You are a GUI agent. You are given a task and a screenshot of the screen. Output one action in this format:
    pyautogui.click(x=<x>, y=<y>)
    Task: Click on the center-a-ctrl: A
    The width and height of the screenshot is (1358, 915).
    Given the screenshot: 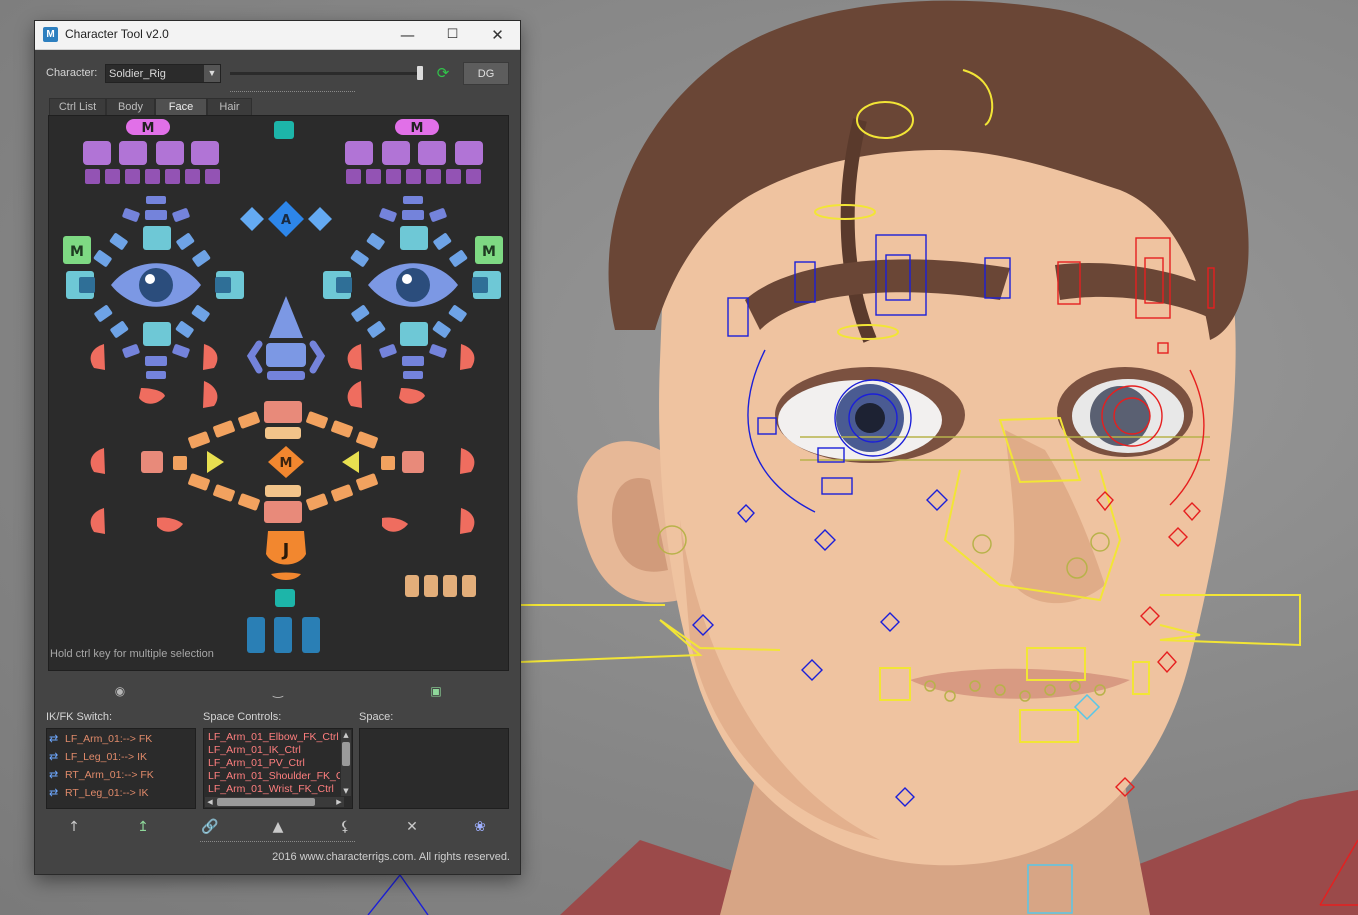 What is the action you would take?
    pyautogui.click(x=286, y=219)
    